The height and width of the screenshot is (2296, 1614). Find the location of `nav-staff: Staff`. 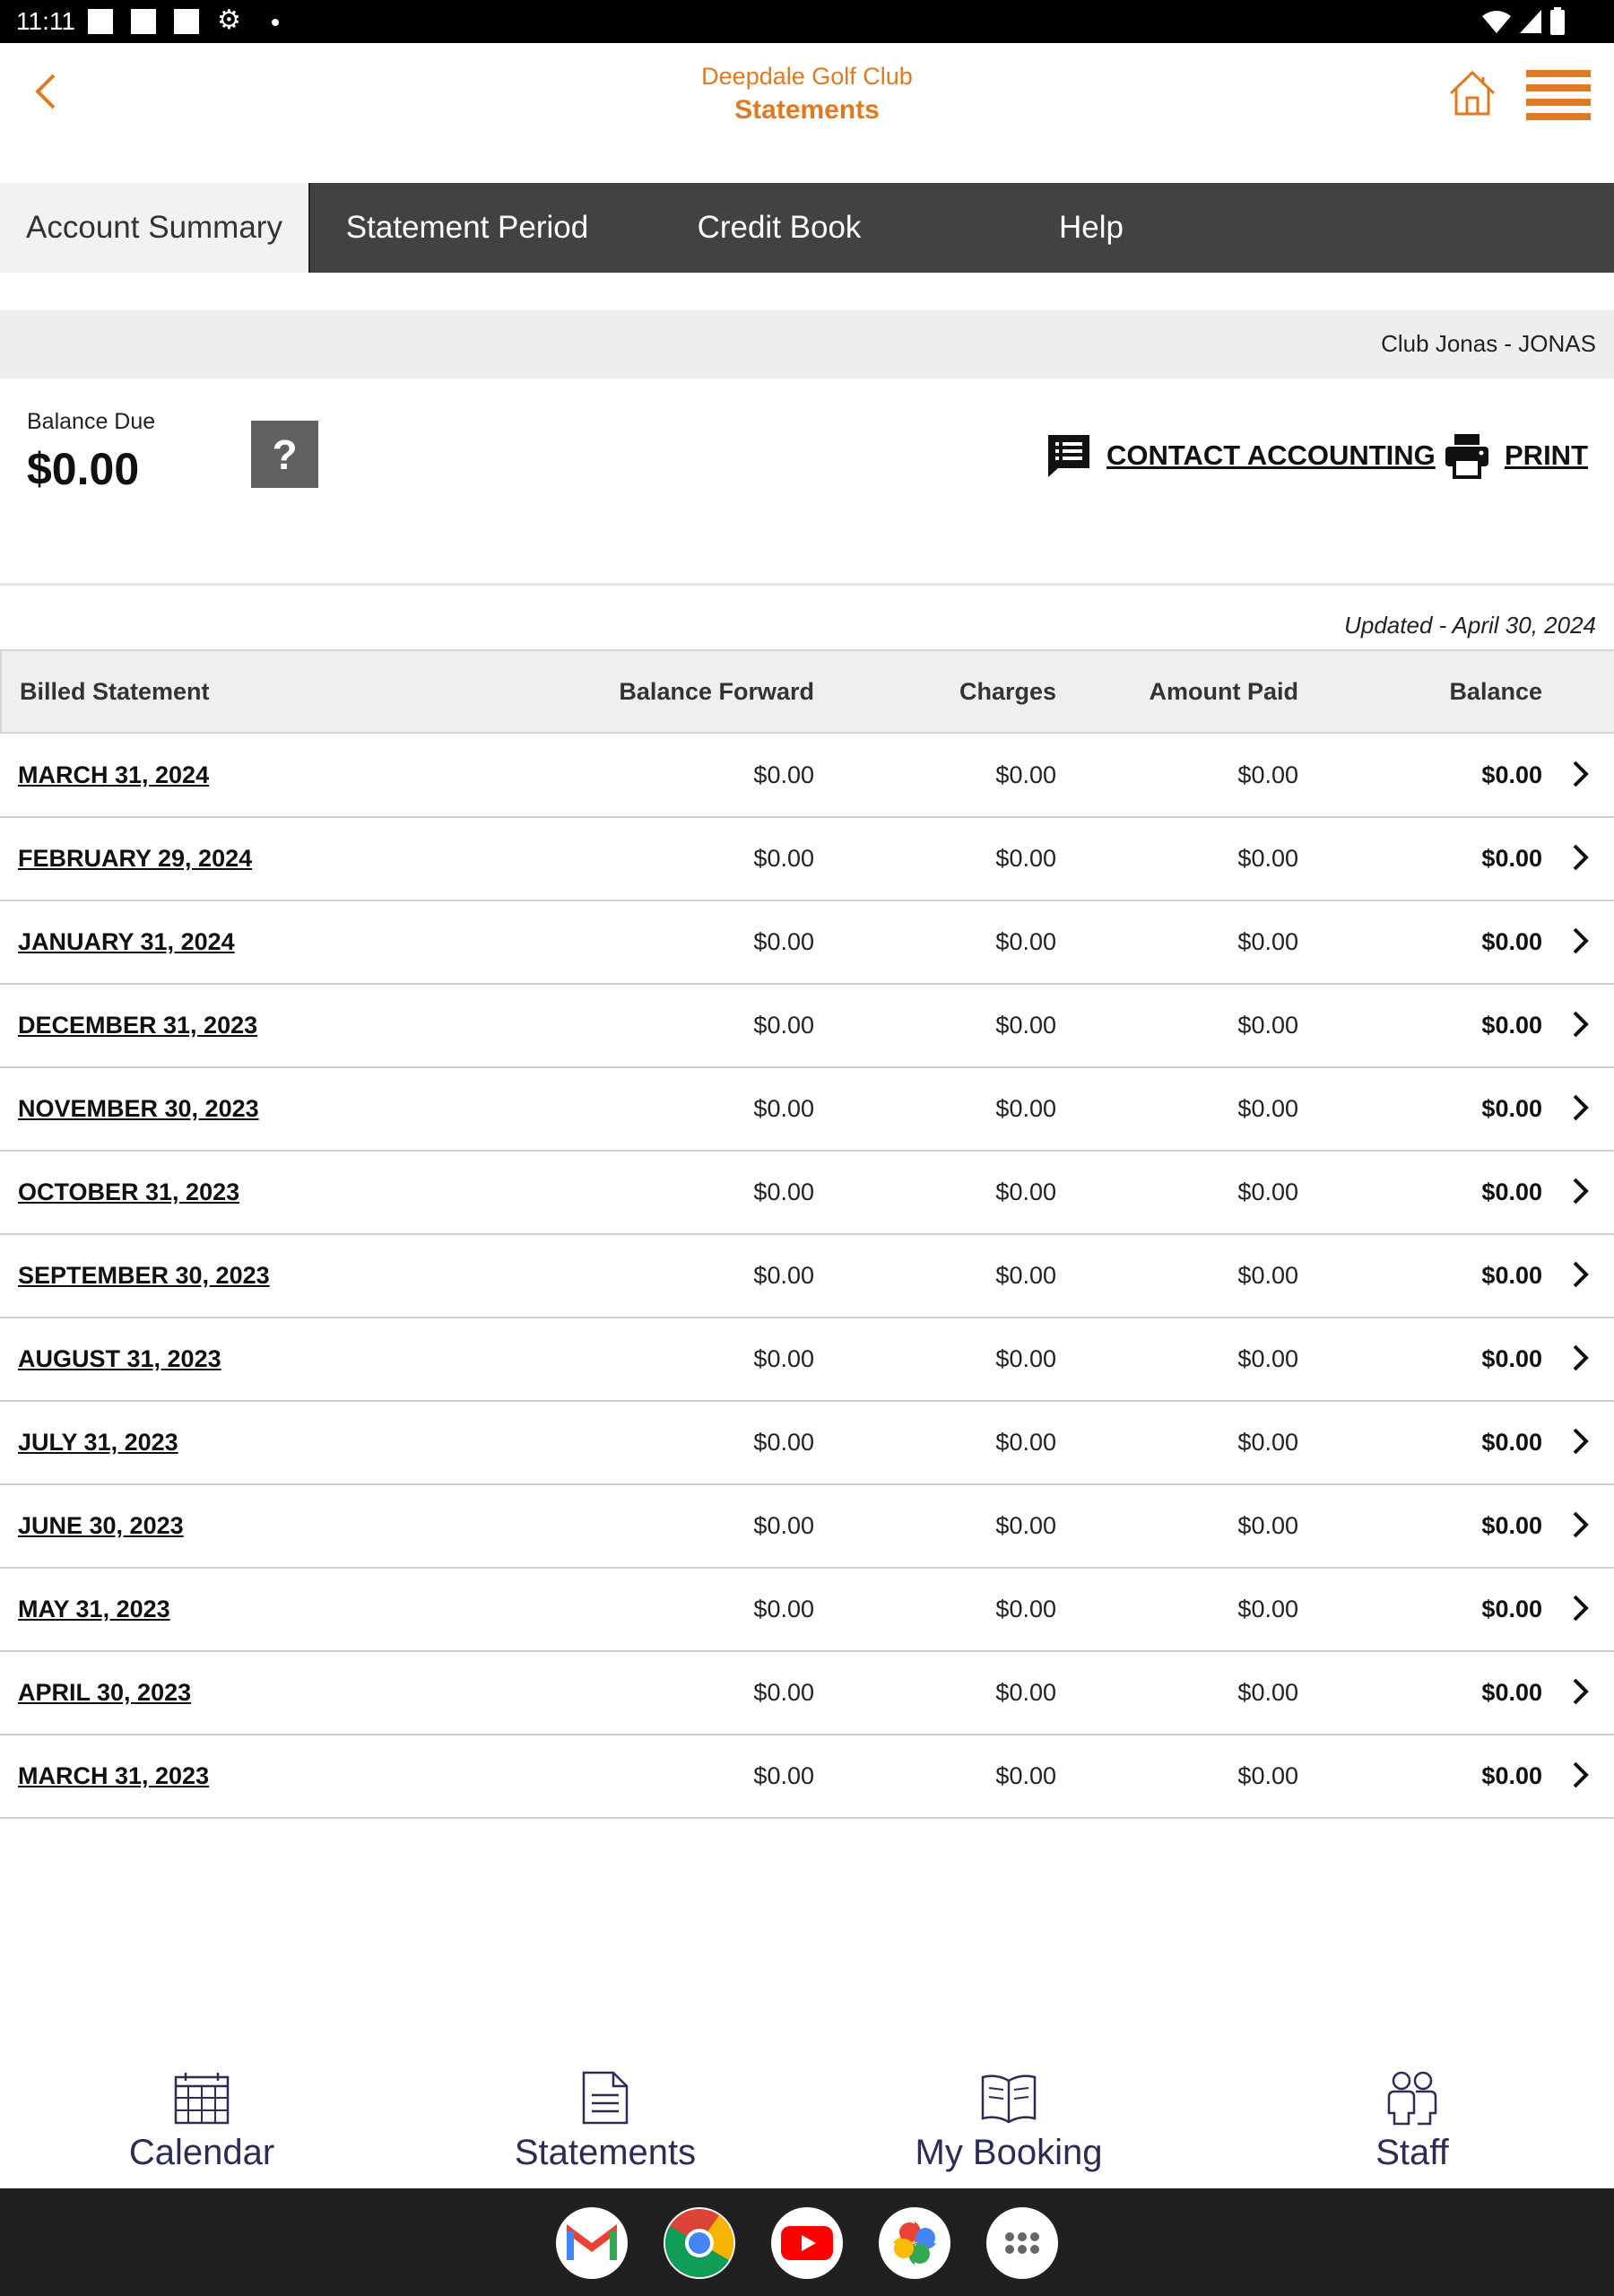

nav-staff: Staff is located at coordinates (1412, 2121).